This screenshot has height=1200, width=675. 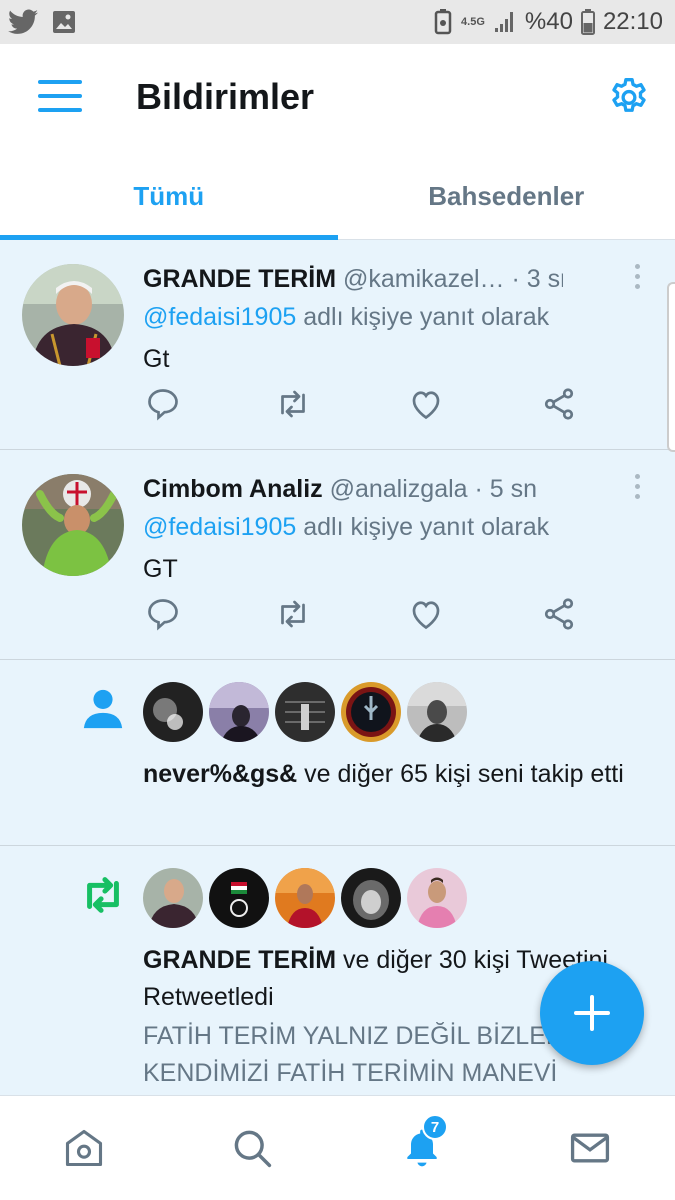 I want to click on tweet-text: GT, so click(x=160, y=569).